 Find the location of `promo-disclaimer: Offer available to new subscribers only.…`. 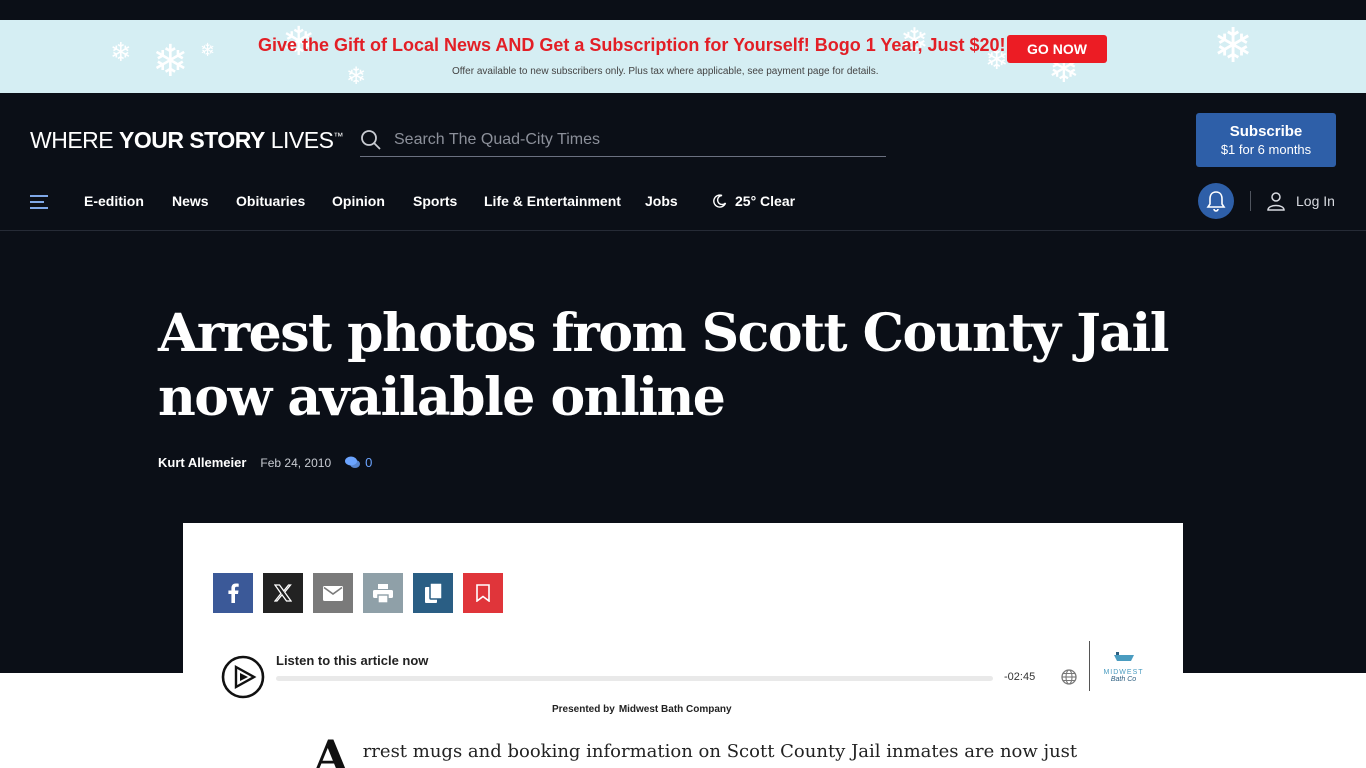

promo-disclaimer: Offer available to new subscribers only.… is located at coordinates (665, 71).